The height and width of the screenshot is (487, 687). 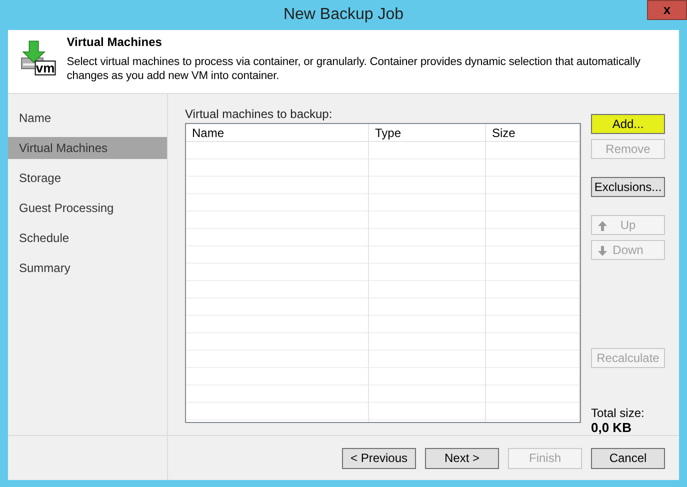 I want to click on sidebar-item: Guest Processing, so click(x=87, y=208).